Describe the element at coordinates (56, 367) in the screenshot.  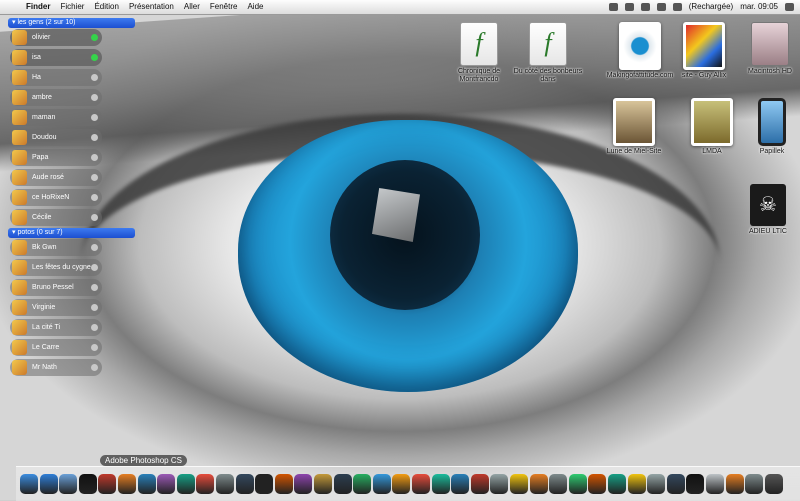
I see `buddy-contact: Mr Nath` at that location.